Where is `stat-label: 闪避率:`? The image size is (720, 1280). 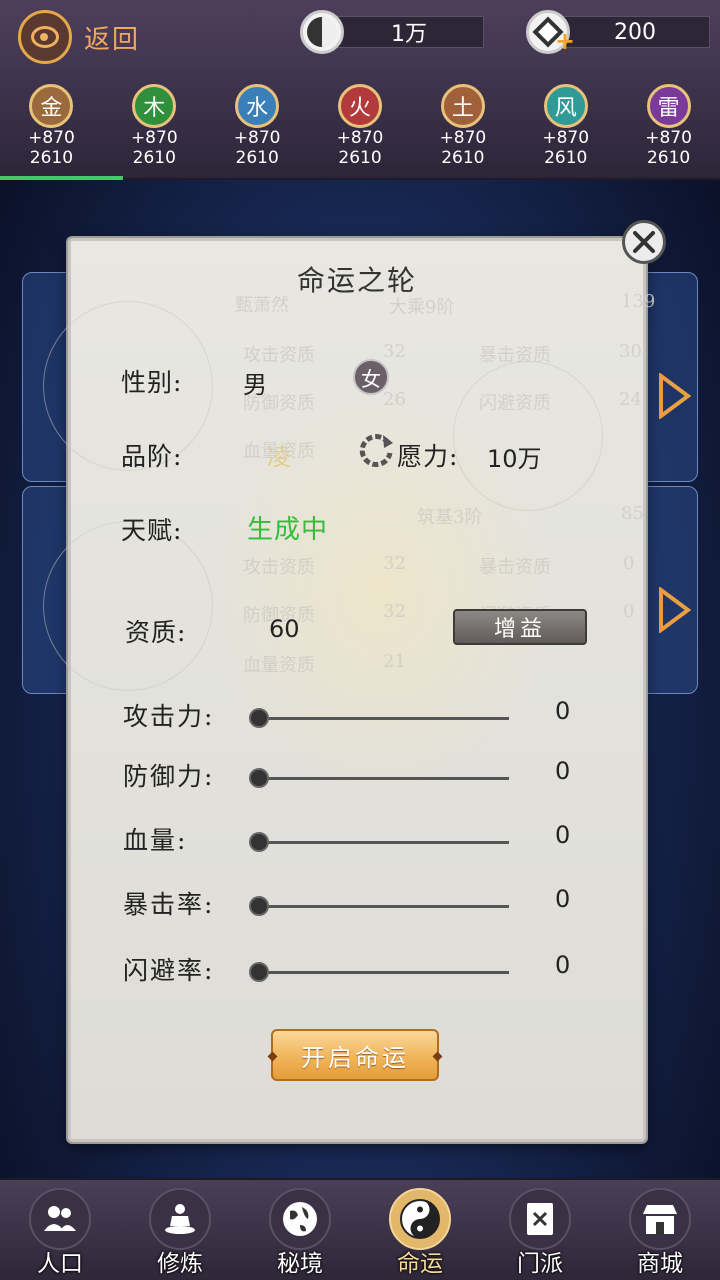 stat-label: 闪避率: is located at coordinates (169, 970).